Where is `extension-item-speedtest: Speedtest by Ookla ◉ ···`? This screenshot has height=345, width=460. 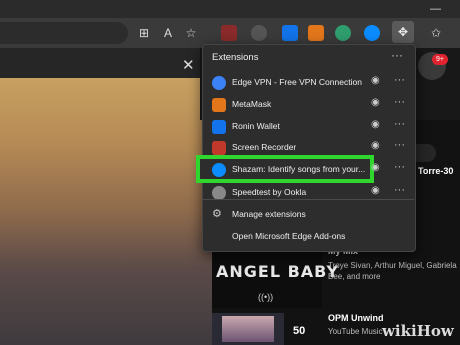 extension-item-speedtest: Speedtest by Ookla ◉ ··· is located at coordinates (308, 193).